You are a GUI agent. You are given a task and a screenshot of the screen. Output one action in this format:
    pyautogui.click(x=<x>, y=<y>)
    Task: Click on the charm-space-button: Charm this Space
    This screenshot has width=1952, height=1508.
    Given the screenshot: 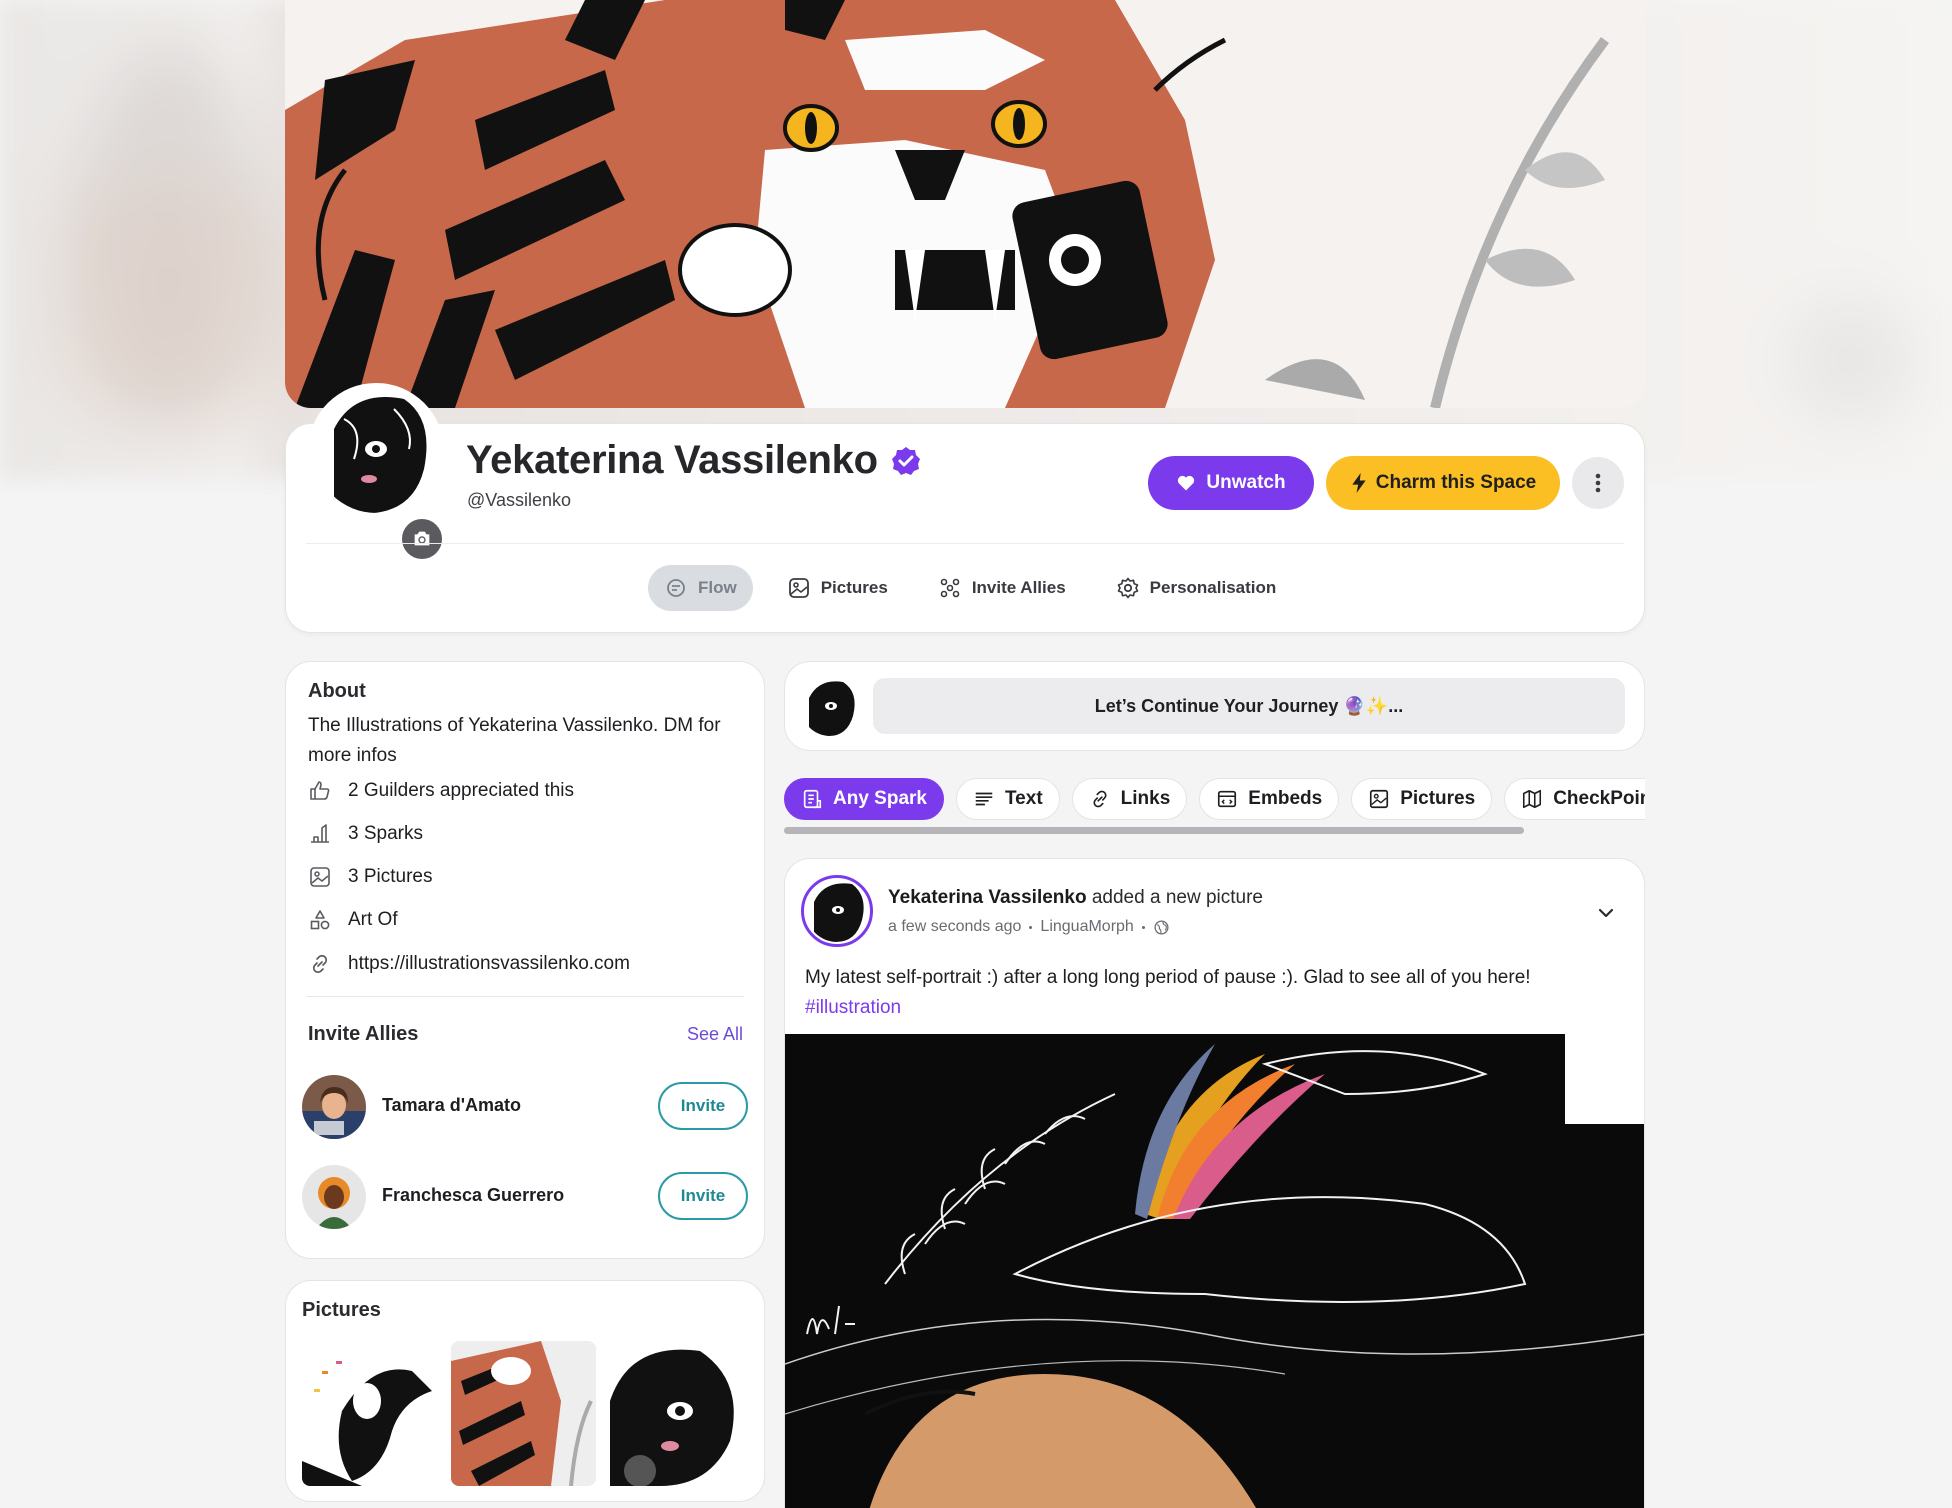 What is the action you would take?
    pyautogui.click(x=1443, y=483)
    